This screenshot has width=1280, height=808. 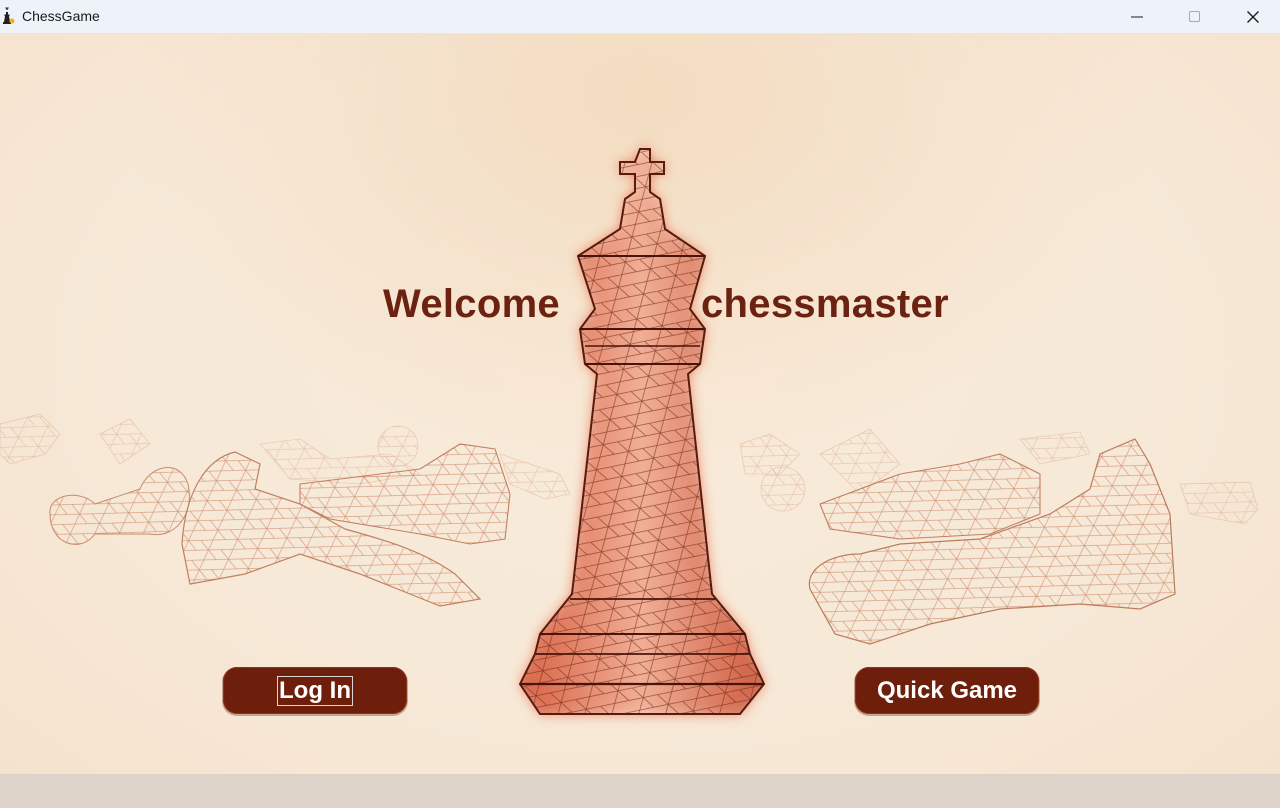 I want to click on close-button, so click(x=1252, y=17).